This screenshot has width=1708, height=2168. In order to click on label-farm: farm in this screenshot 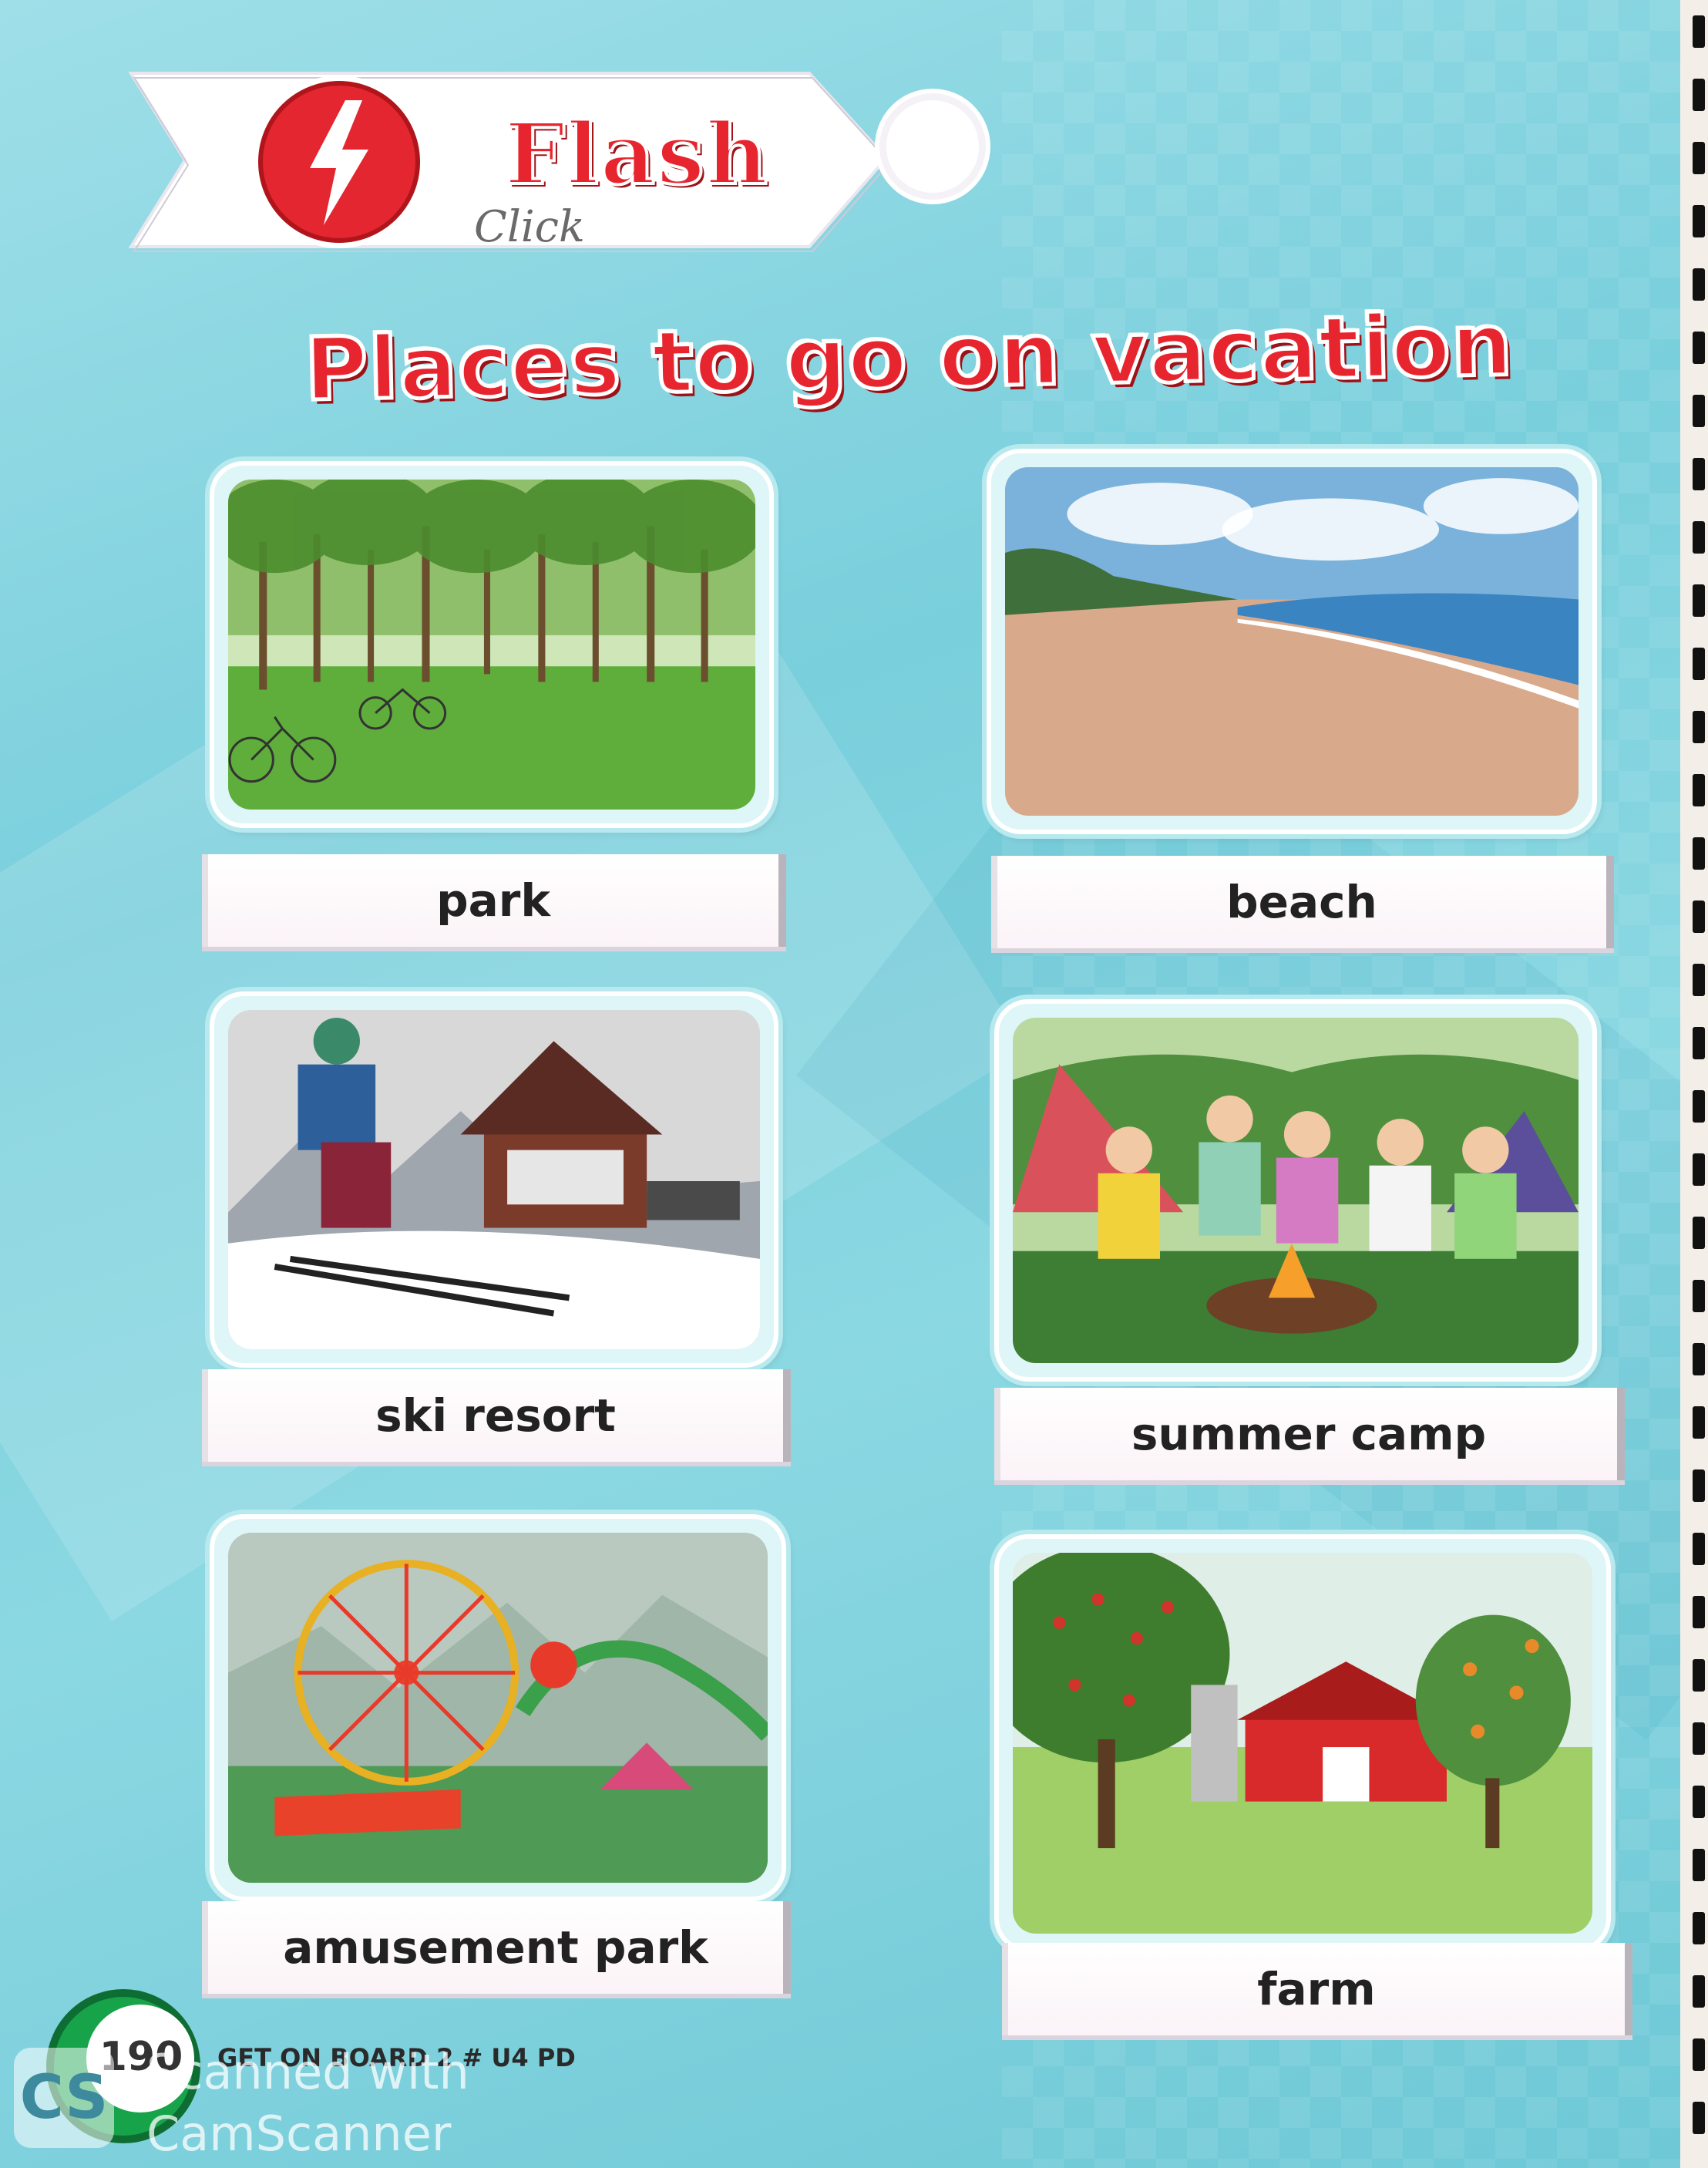, I will do `click(1317, 1989)`.